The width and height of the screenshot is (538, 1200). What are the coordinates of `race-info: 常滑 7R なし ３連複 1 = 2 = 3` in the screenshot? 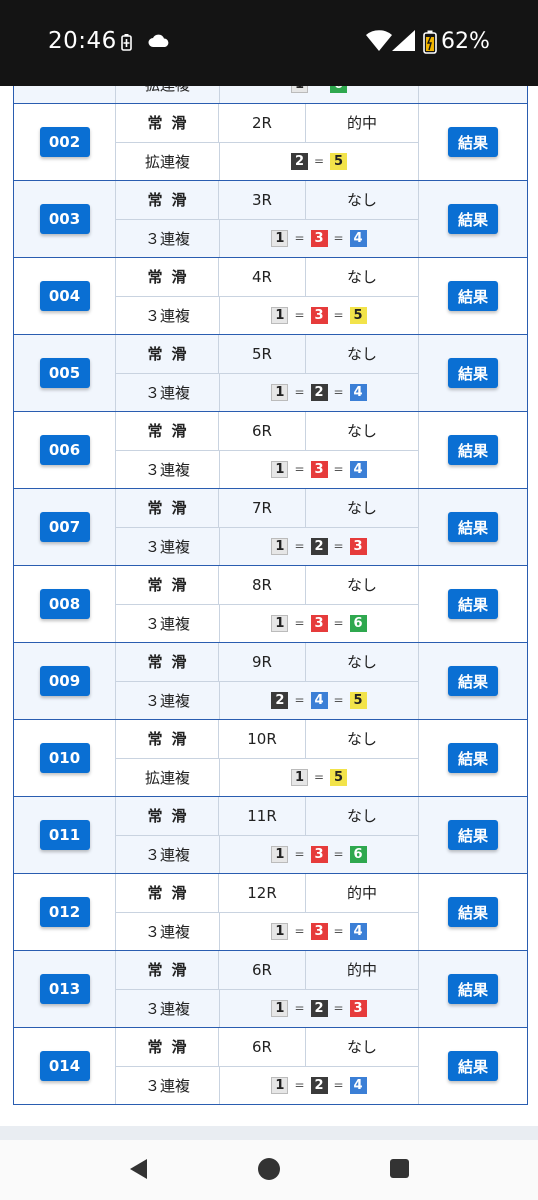 It's located at (267, 527).